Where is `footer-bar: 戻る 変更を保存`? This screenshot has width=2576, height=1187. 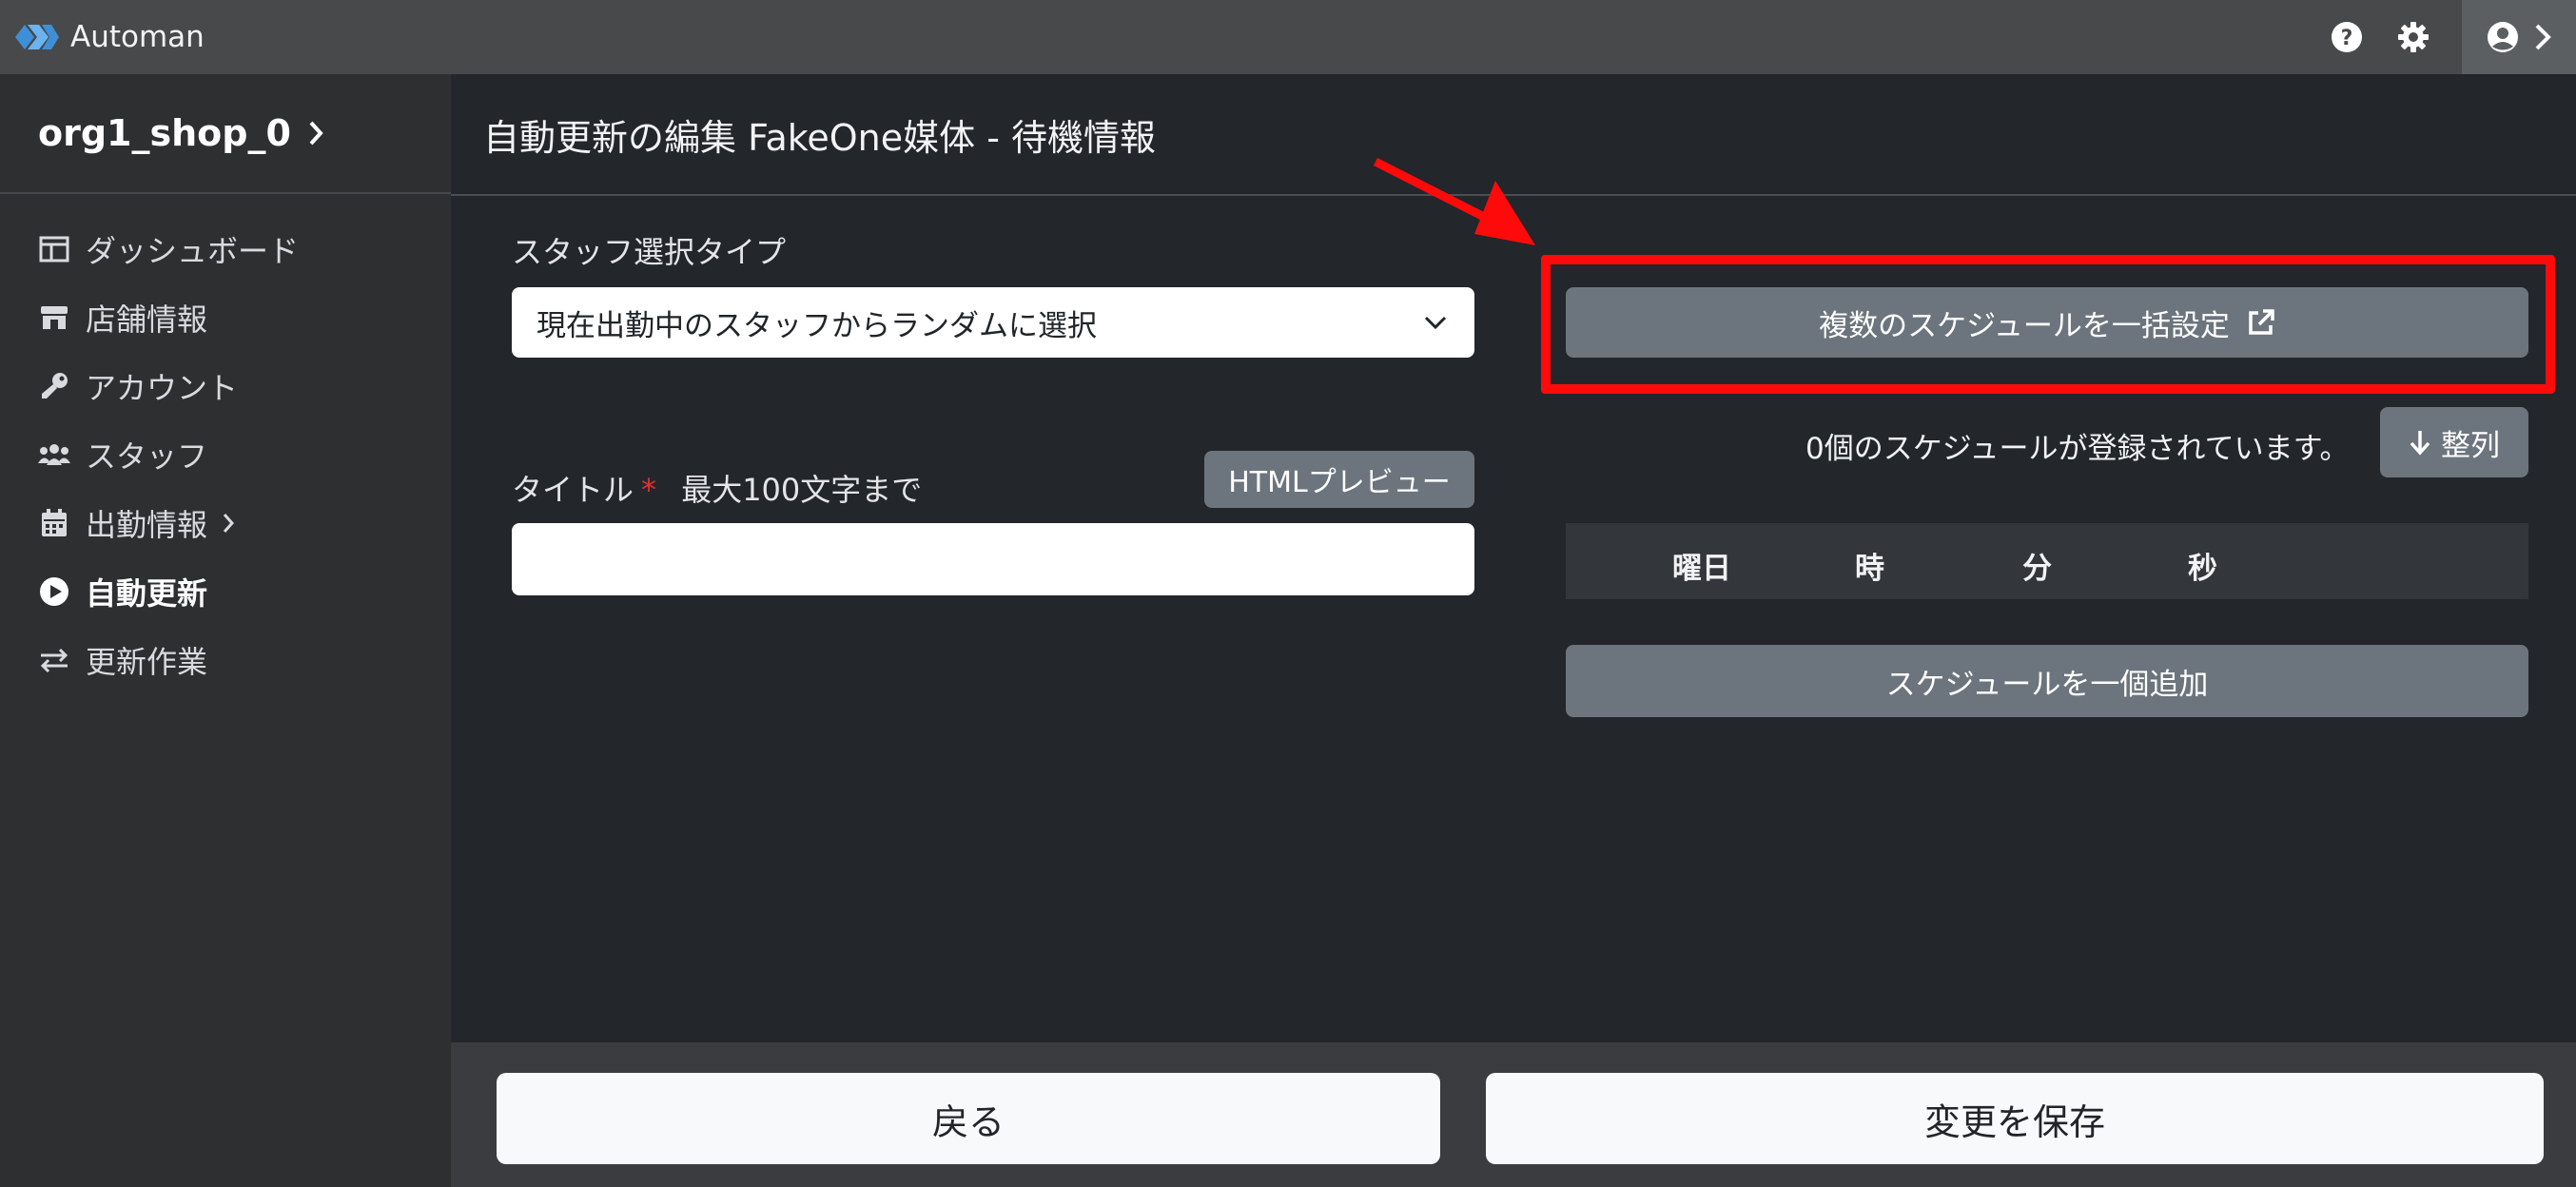
footer-bar: 戻る 変更を保存 is located at coordinates (1514, 1114).